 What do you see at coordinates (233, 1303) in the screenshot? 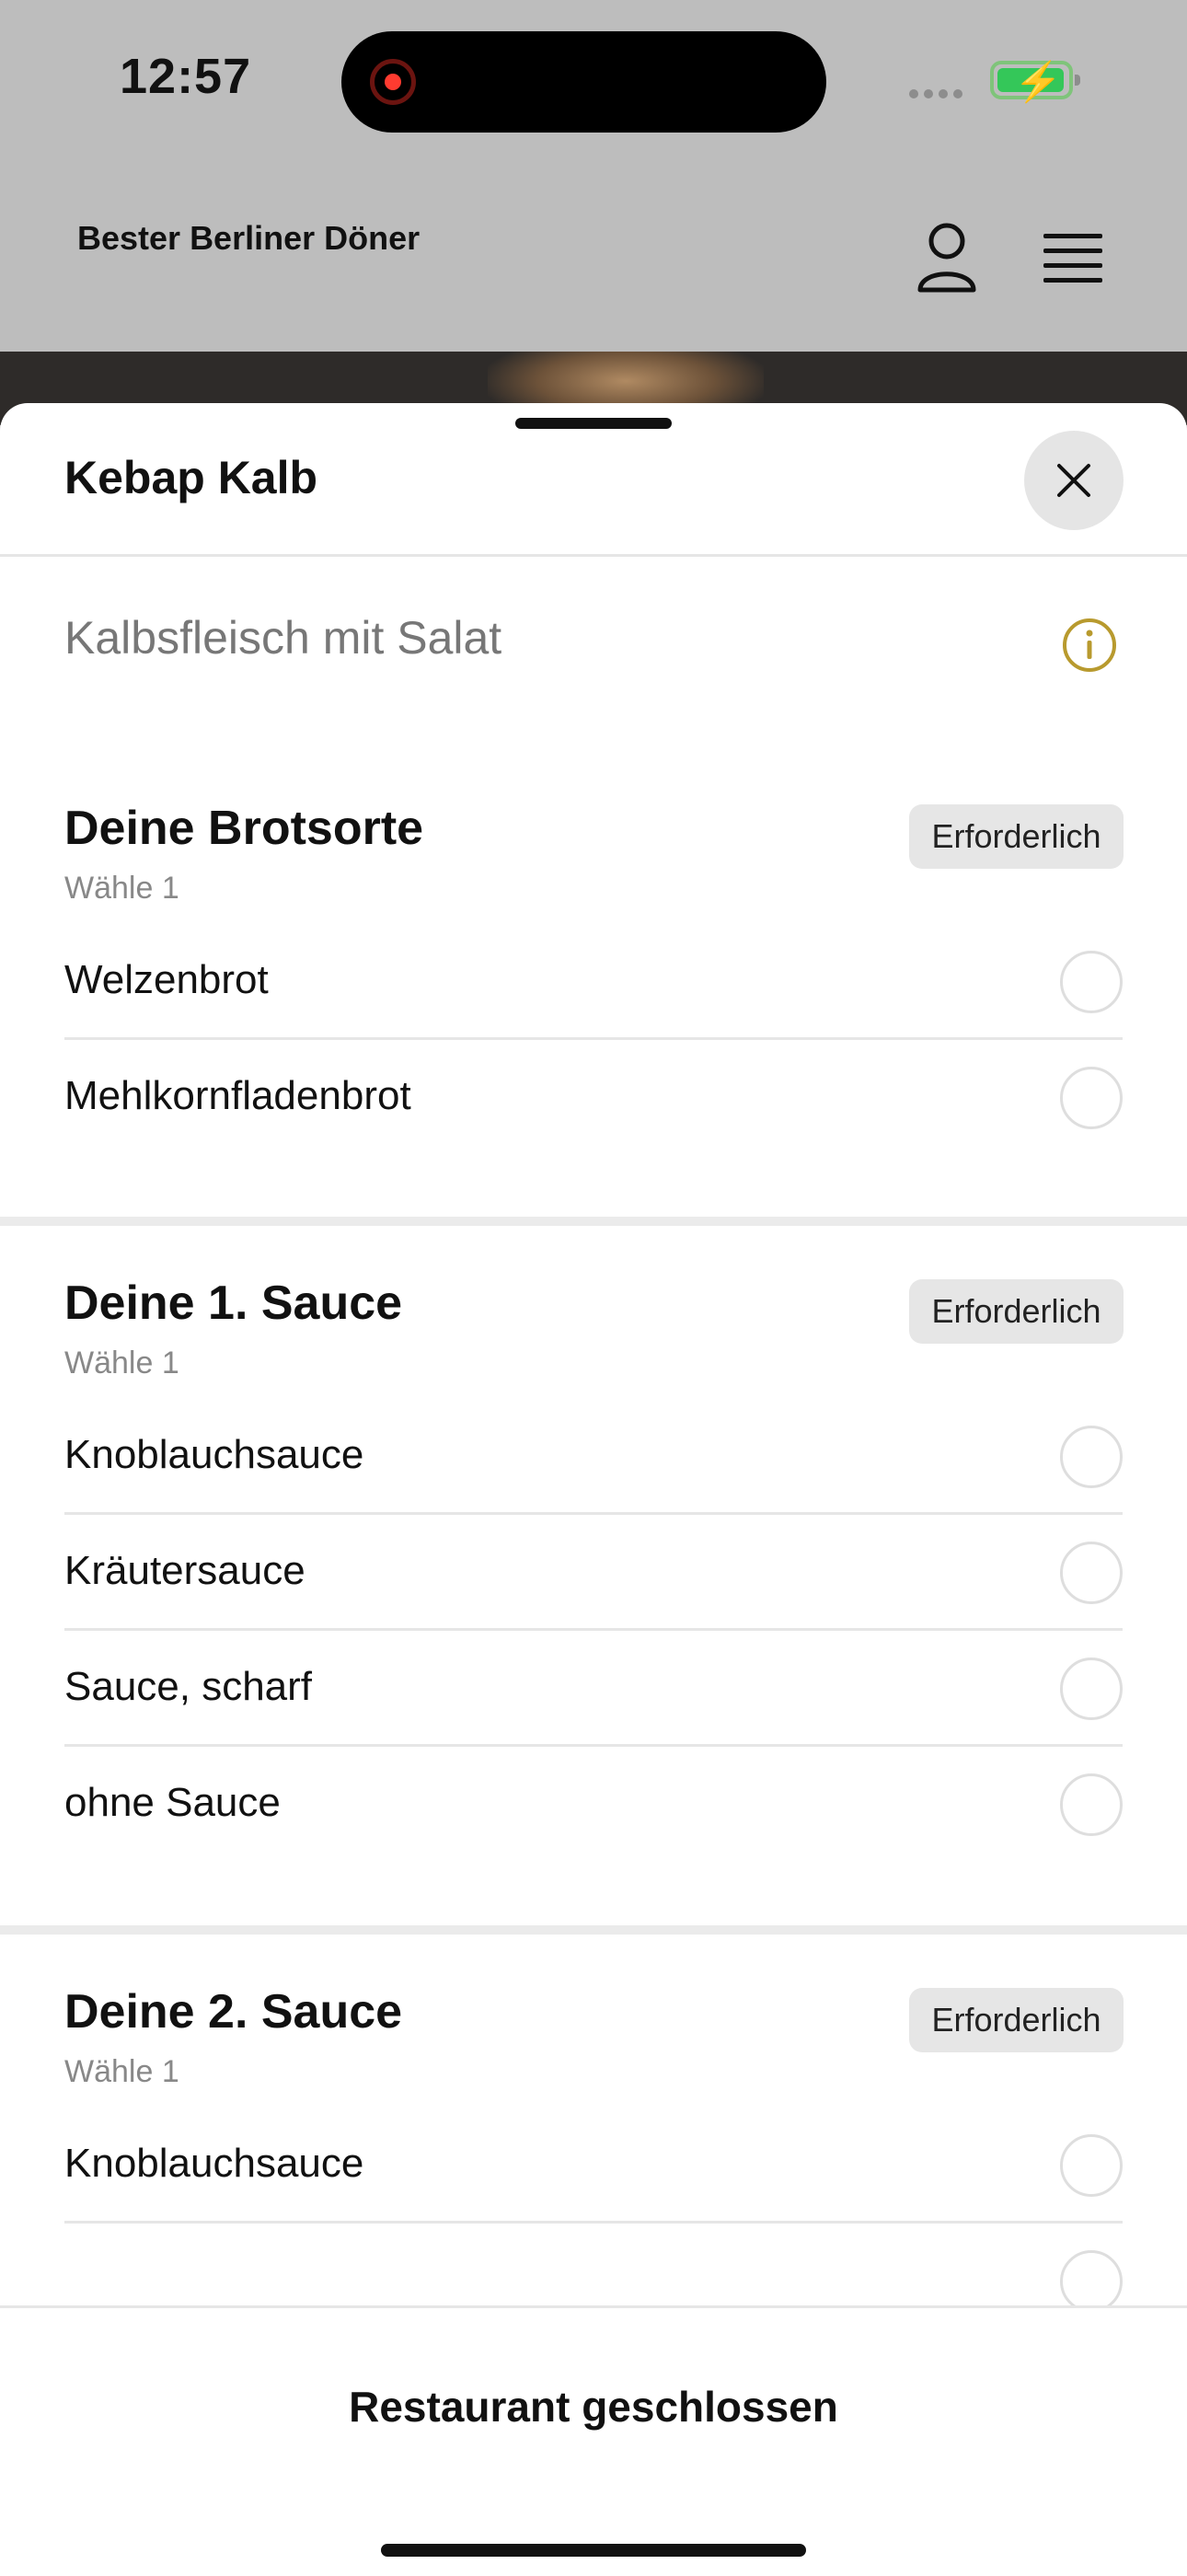
I see `option-group-title: Deine 1. Sauce` at bounding box center [233, 1303].